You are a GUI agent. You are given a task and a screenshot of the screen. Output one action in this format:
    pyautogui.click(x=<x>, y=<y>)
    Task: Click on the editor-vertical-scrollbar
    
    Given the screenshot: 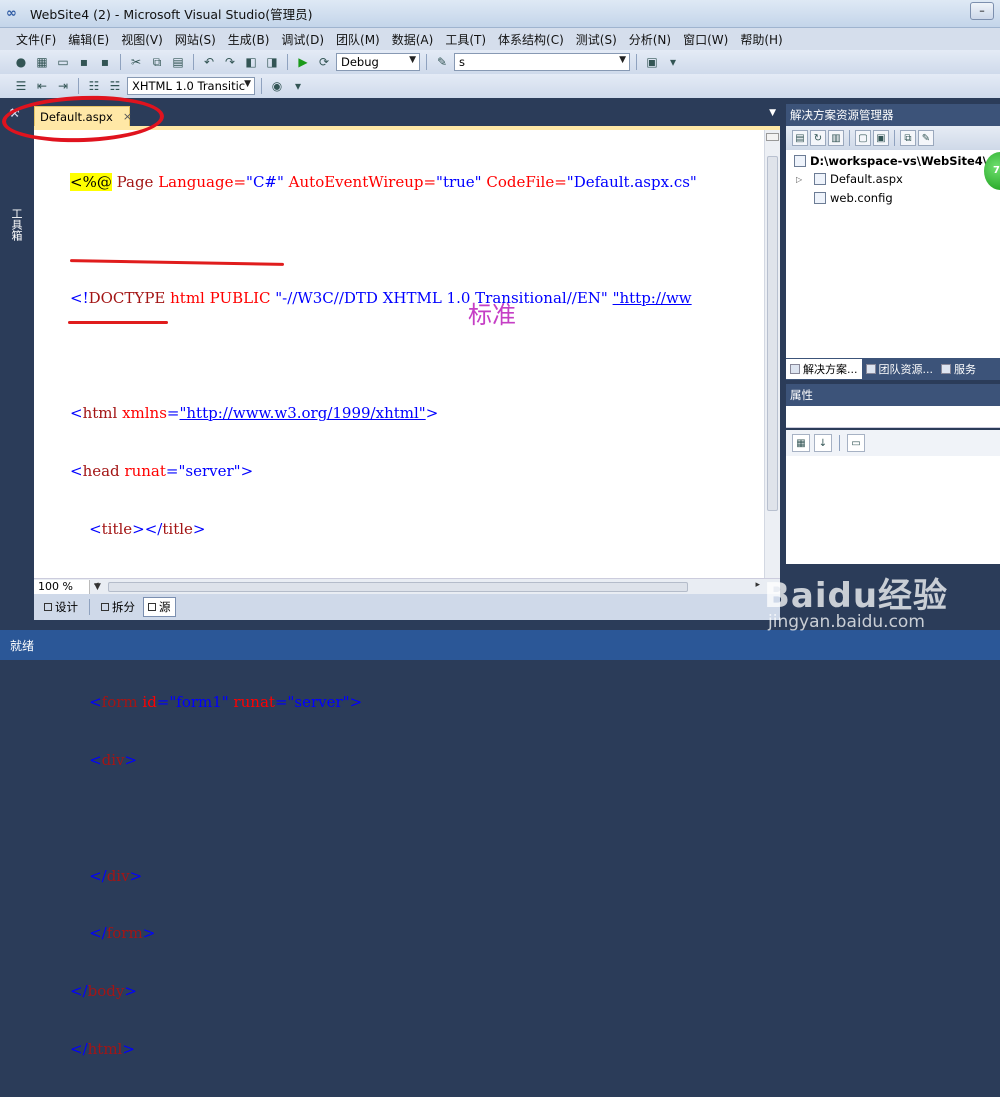 What is the action you would take?
    pyautogui.click(x=772, y=355)
    